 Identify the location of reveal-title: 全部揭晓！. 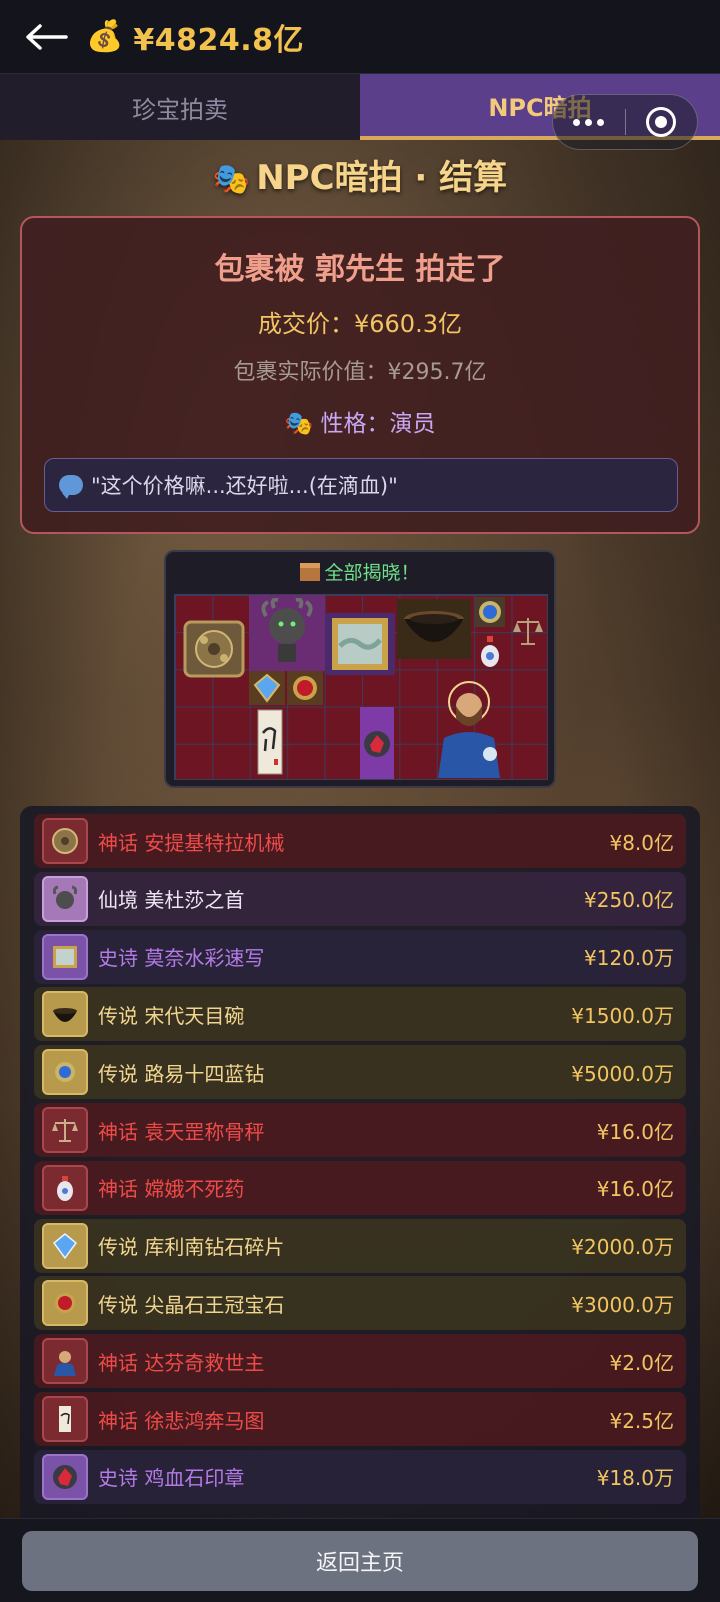
(360, 571).